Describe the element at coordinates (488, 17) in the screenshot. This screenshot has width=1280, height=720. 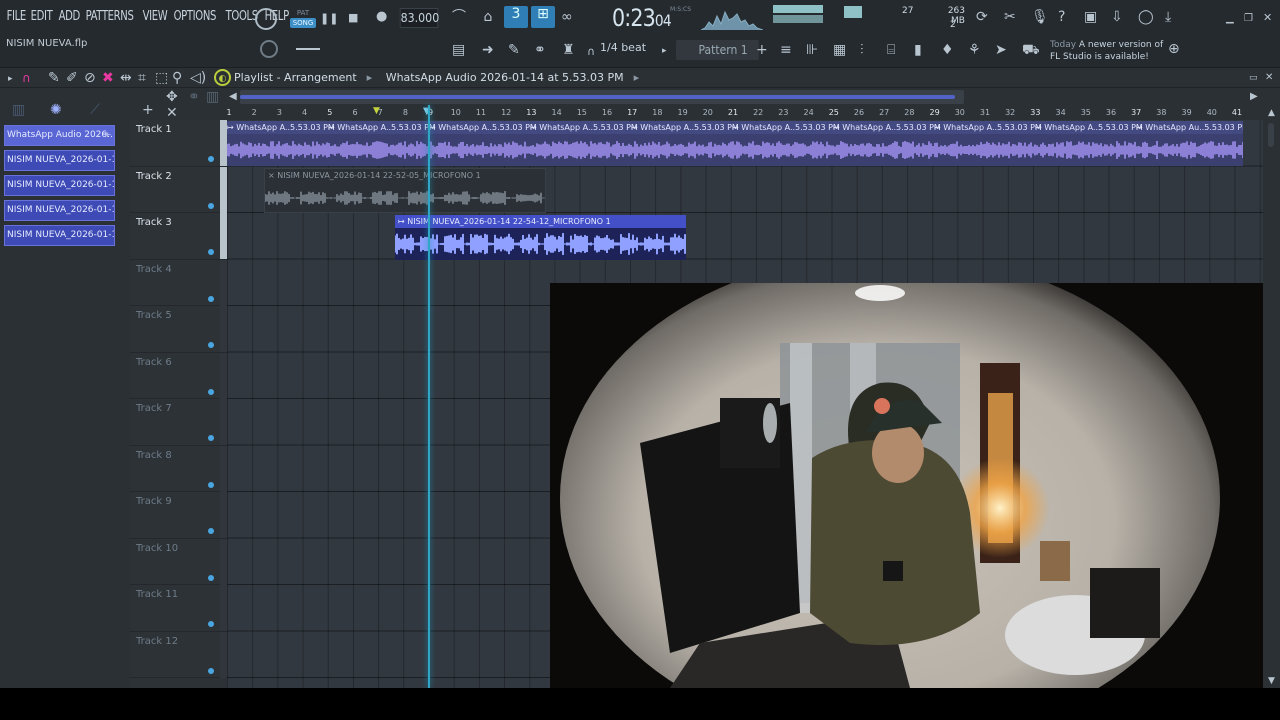
I see `wait-for-input-icon: ⌂` at that location.